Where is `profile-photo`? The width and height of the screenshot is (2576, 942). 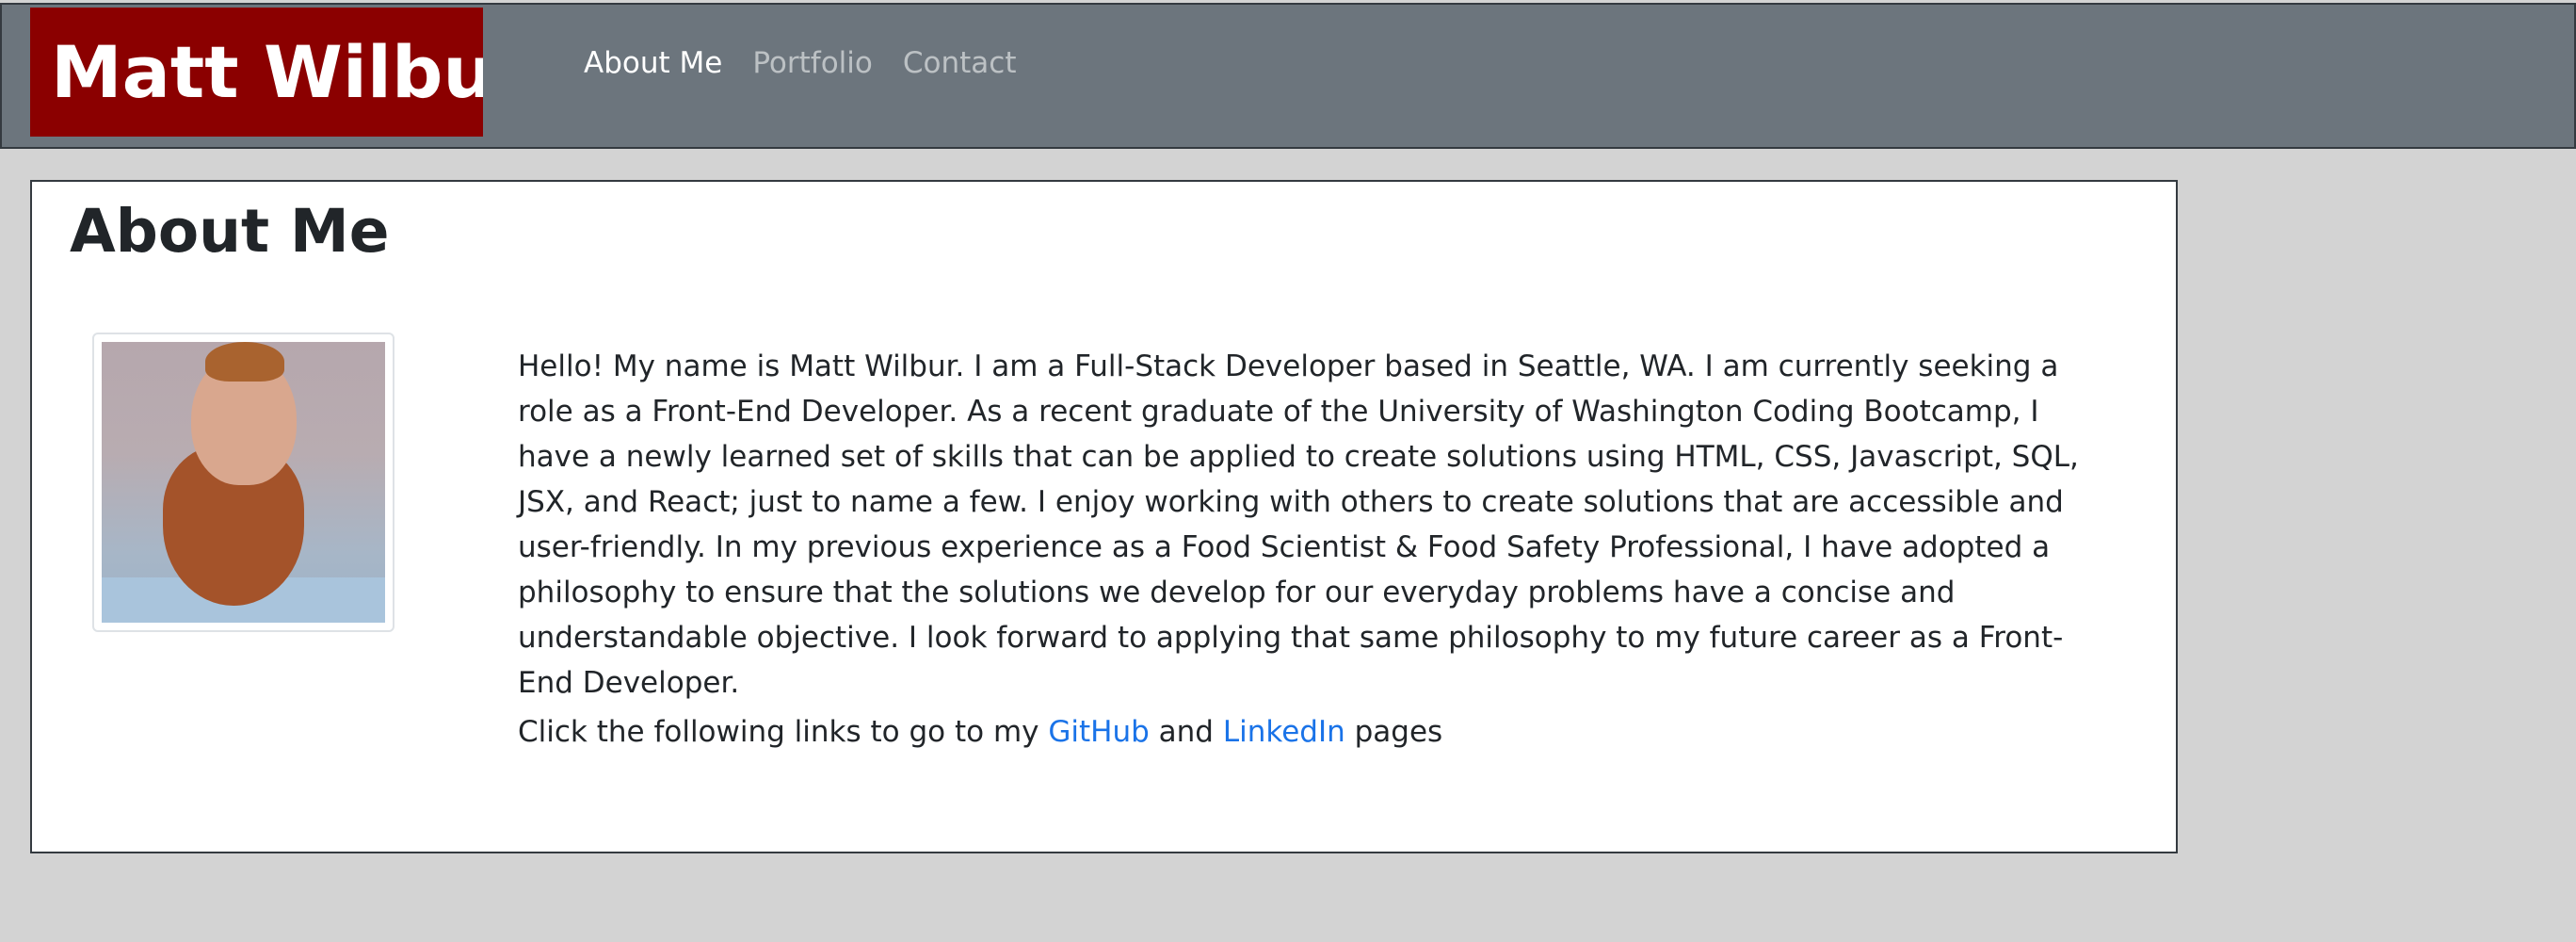 profile-photo is located at coordinates (243, 482).